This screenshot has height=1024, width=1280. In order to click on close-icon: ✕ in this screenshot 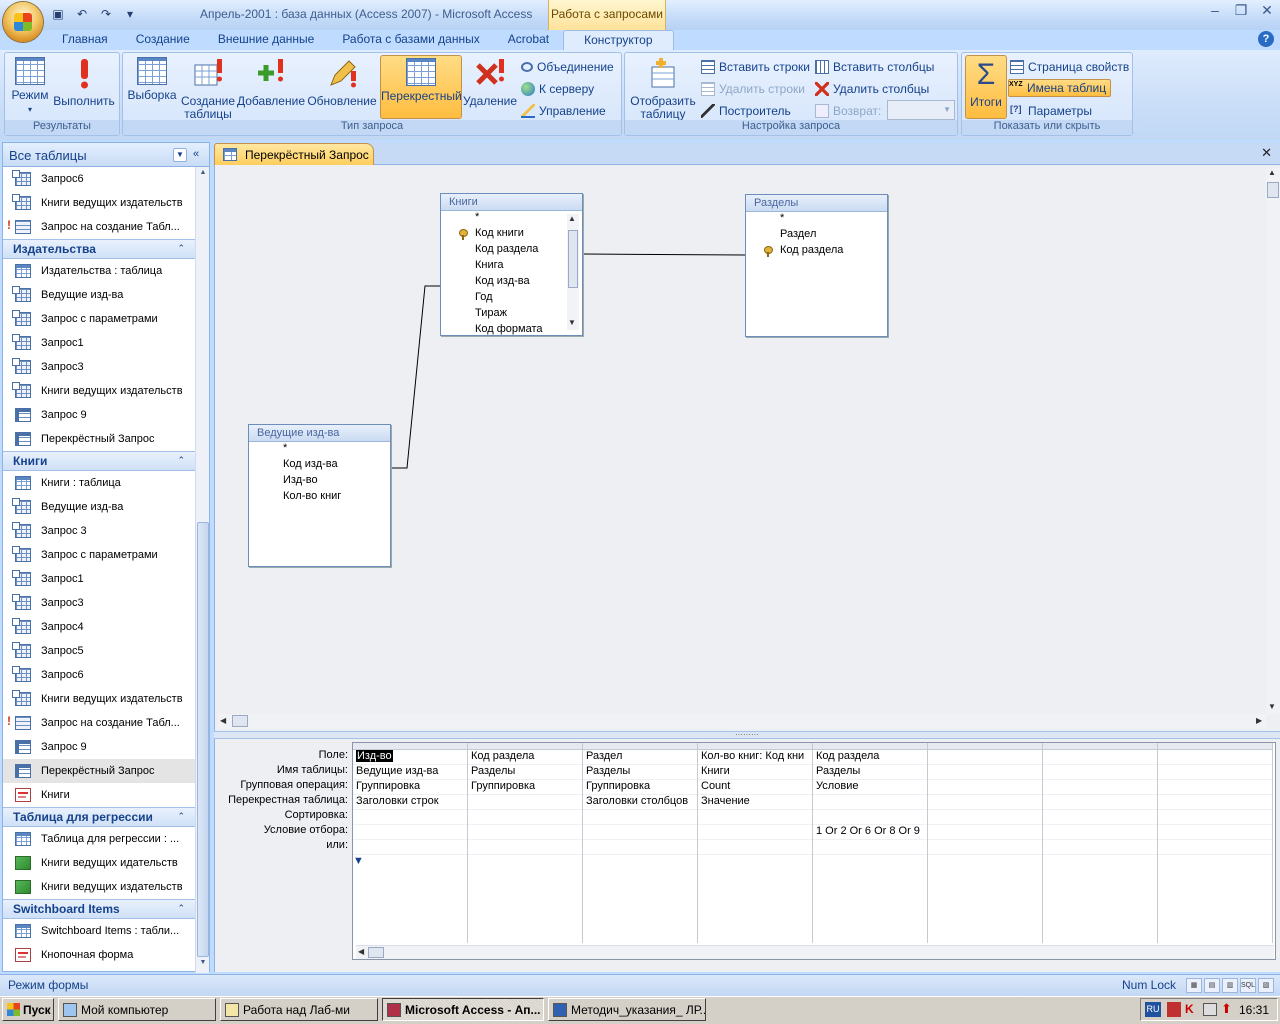, I will do `click(1267, 10)`.